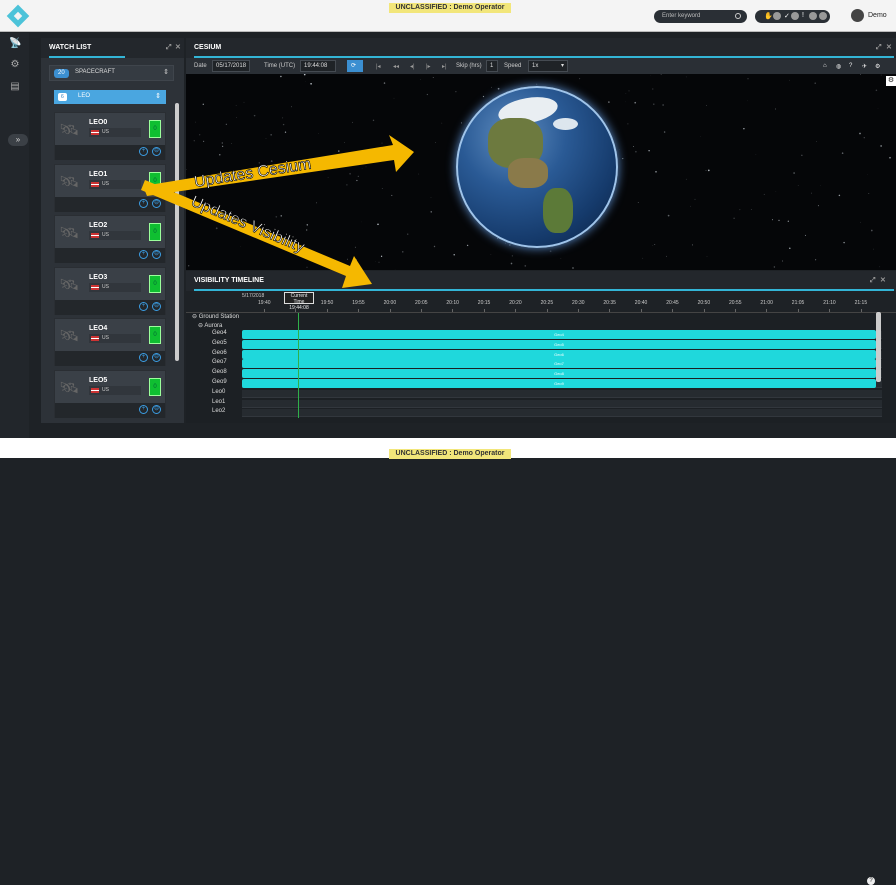 Image resolution: width=896 pixels, height=885 pixels. I want to click on timeline-row: Geo5Geo5, so click(537, 344).